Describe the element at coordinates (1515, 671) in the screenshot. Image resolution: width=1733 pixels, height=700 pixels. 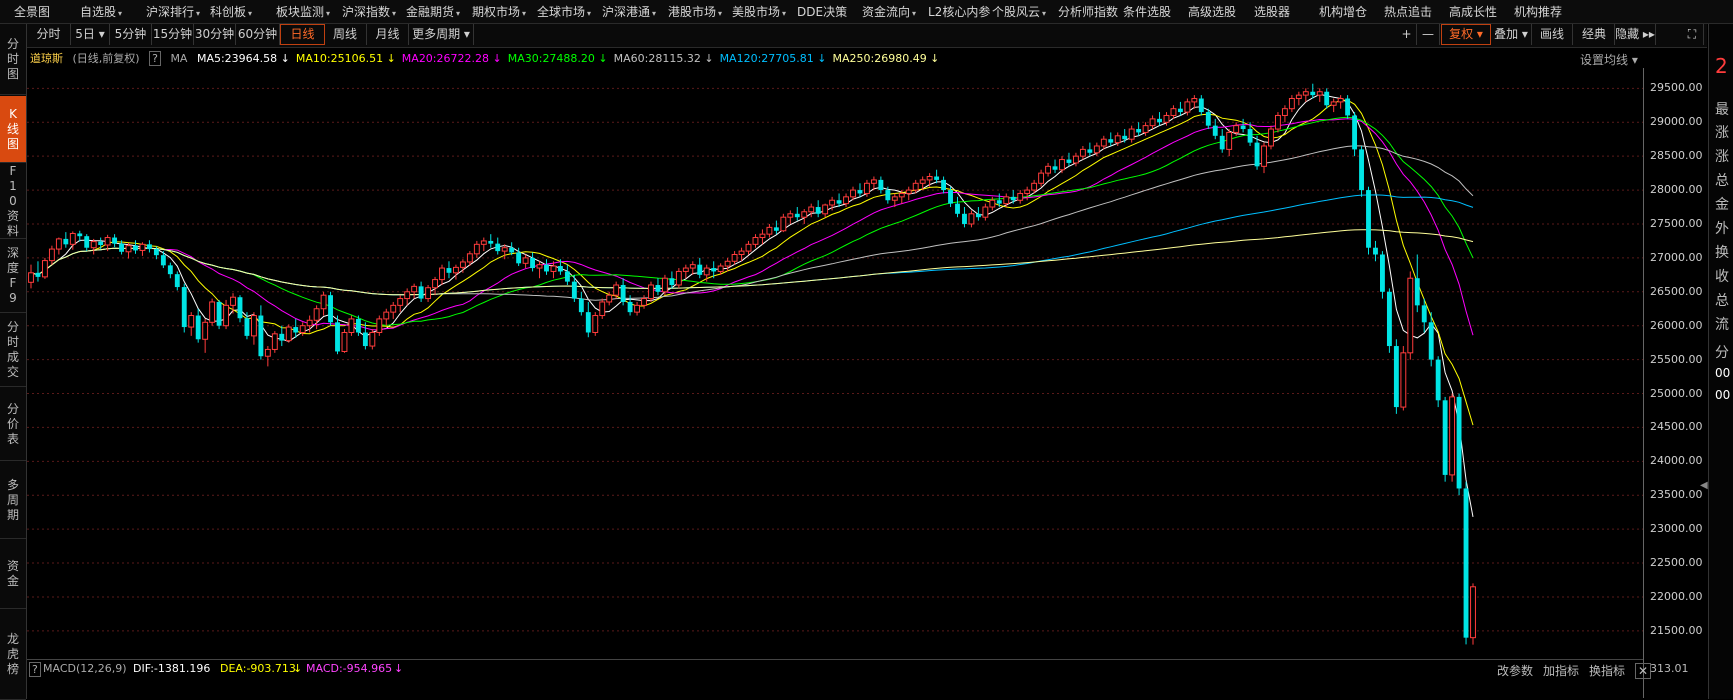
I see `macd-action-button: 改参数` at that location.